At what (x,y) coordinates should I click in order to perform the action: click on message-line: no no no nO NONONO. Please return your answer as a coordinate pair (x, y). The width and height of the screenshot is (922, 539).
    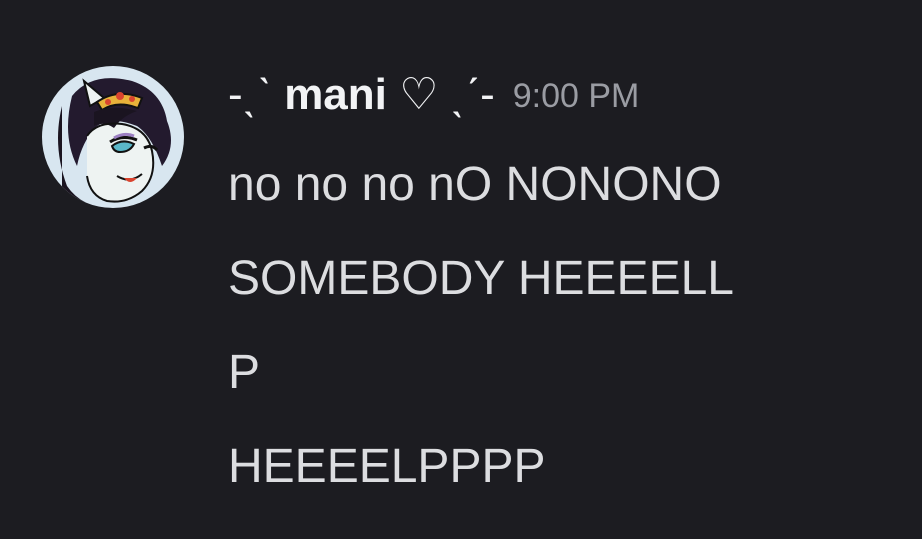
    Looking at the image, I should click on (475, 184).